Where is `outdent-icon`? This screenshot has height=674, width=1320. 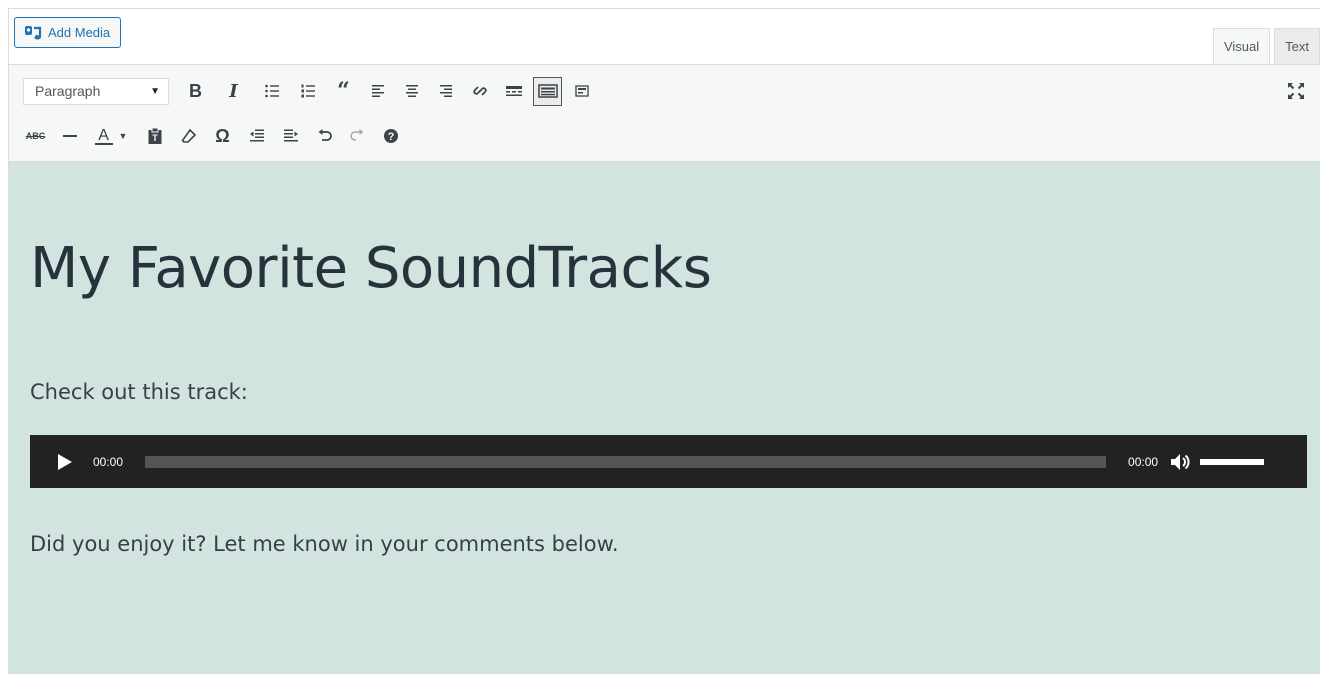 outdent-icon is located at coordinates (256, 135).